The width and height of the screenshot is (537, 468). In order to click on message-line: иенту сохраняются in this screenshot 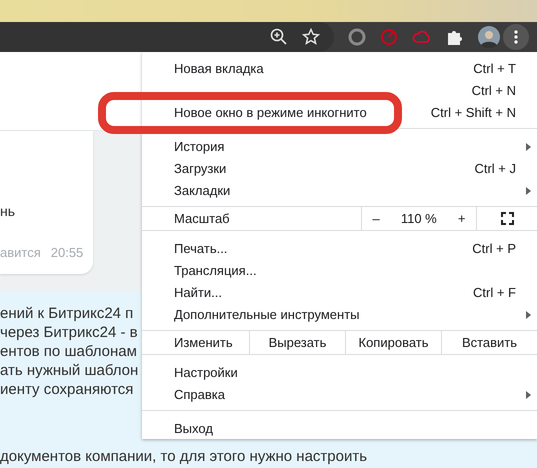, I will do `click(67, 390)`.